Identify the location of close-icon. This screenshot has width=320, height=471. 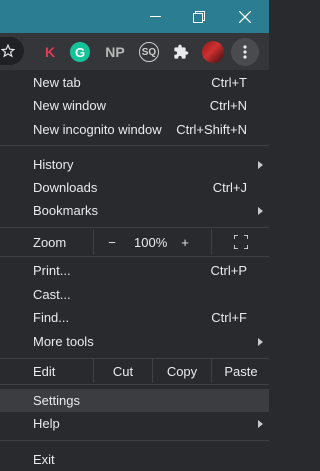
(245, 16).